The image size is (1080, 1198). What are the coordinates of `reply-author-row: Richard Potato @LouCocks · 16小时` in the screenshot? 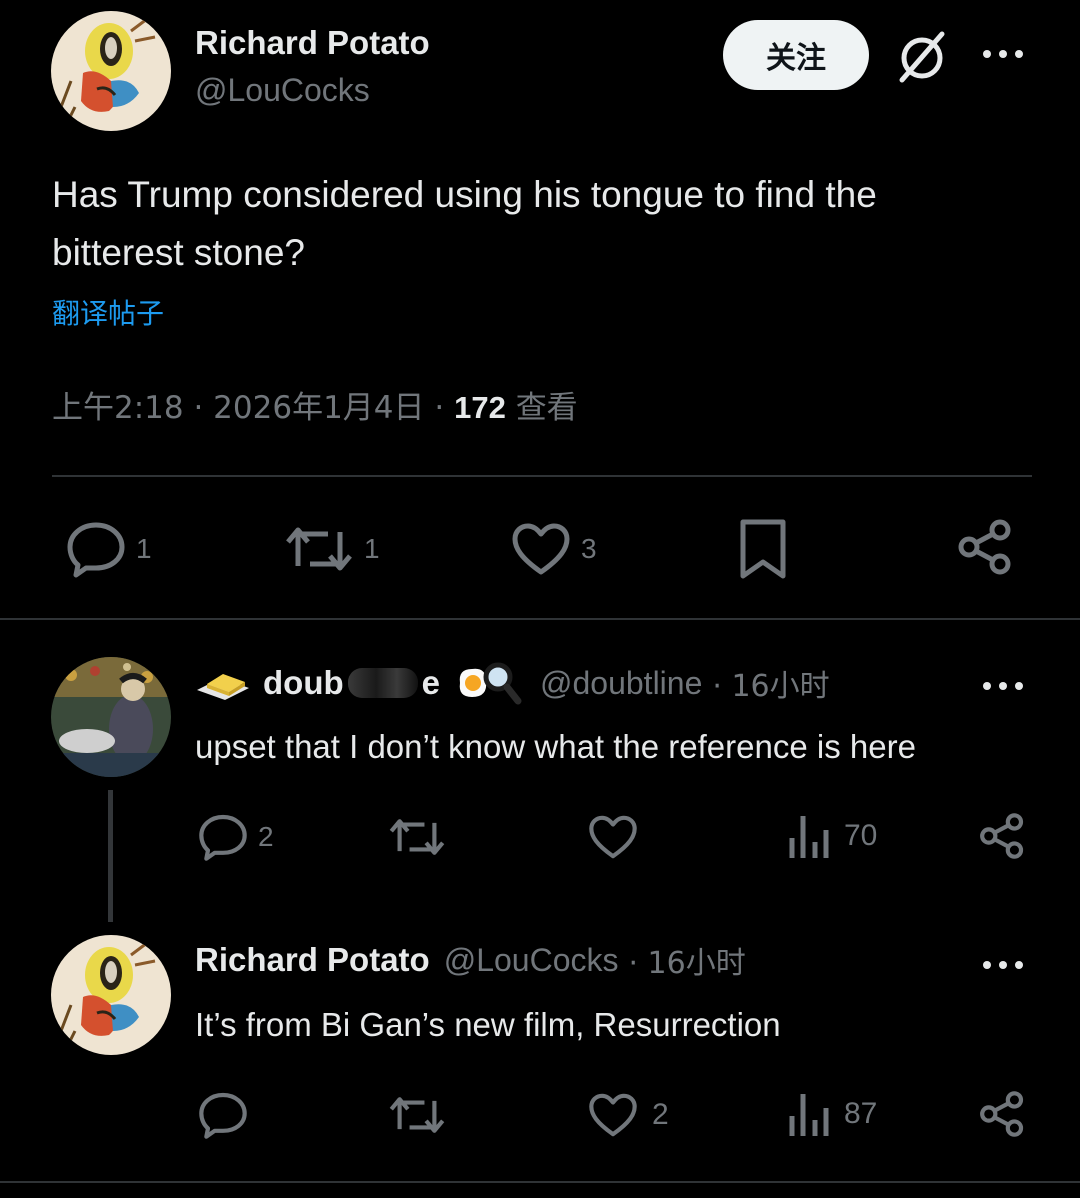 It's located at (470, 960).